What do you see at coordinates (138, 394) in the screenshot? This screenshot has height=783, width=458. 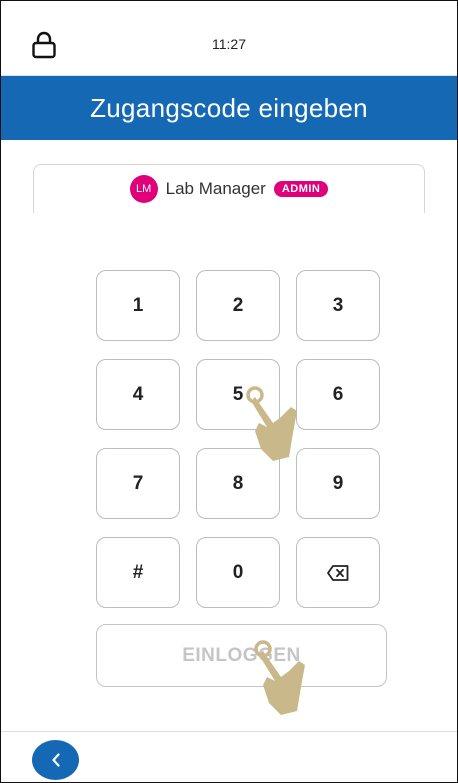 I see `key-4: 4` at bounding box center [138, 394].